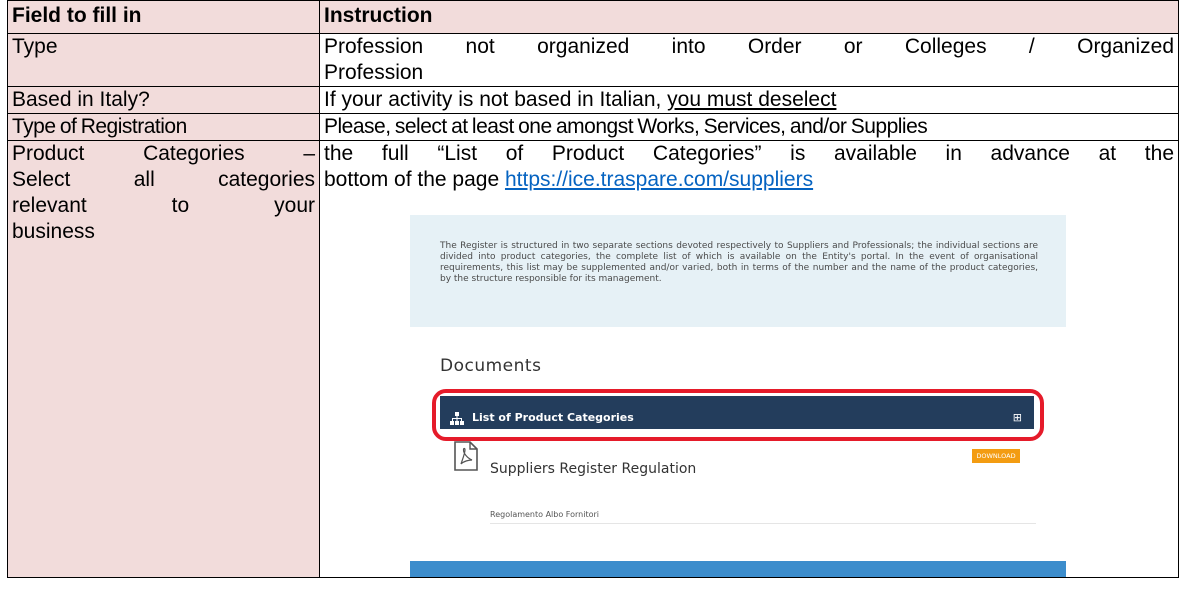 The image size is (1182, 609). What do you see at coordinates (593, 469) in the screenshot?
I see `document-title: Suppliers Register Regulation` at bounding box center [593, 469].